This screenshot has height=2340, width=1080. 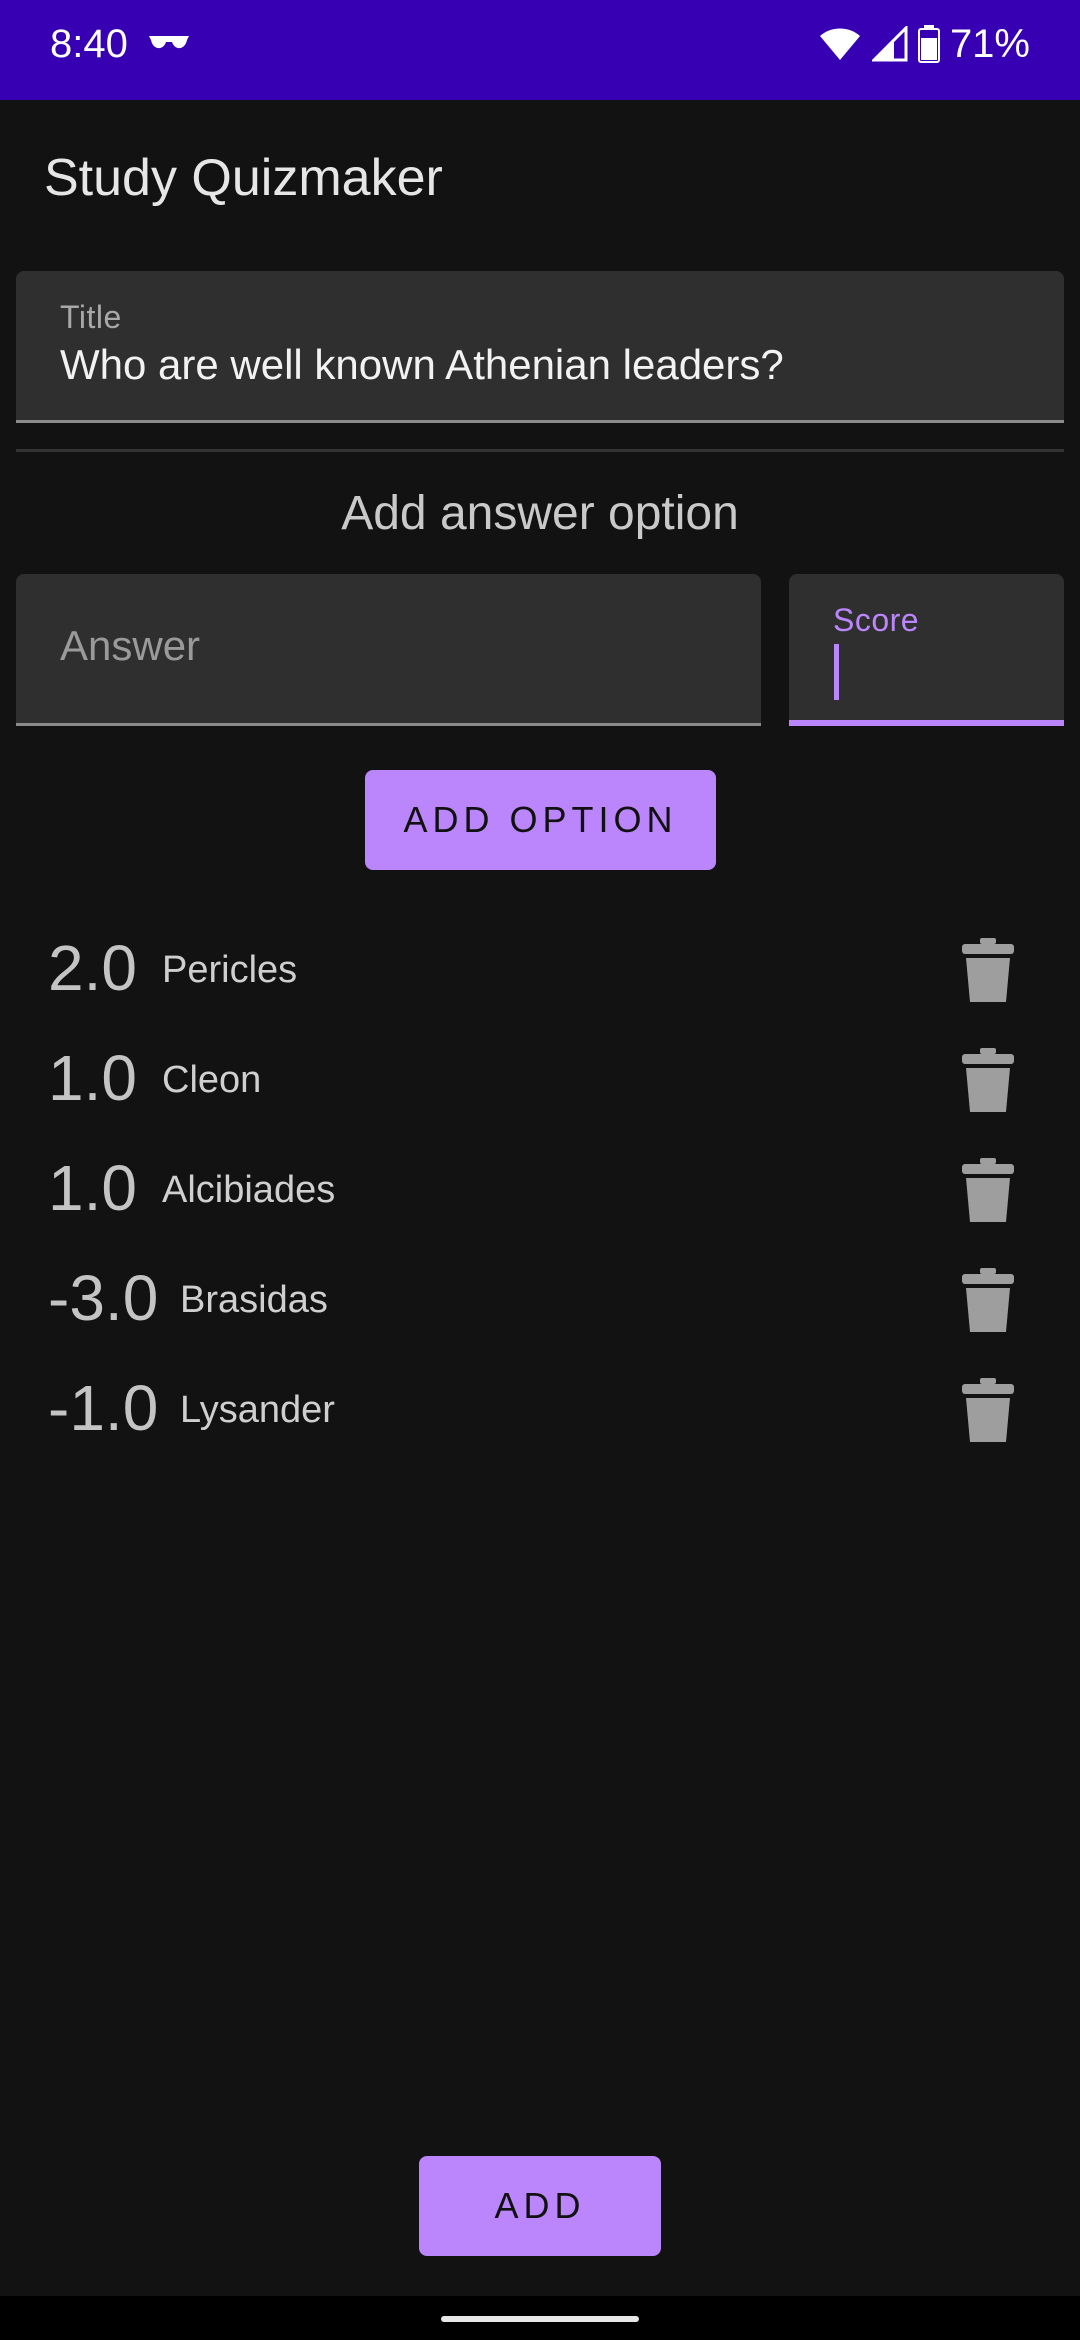 What do you see at coordinates (422, 365) in the screenshot?
I see `title-field-value: Who are well known Athenian leaders?` at bounding box center [422, 365].